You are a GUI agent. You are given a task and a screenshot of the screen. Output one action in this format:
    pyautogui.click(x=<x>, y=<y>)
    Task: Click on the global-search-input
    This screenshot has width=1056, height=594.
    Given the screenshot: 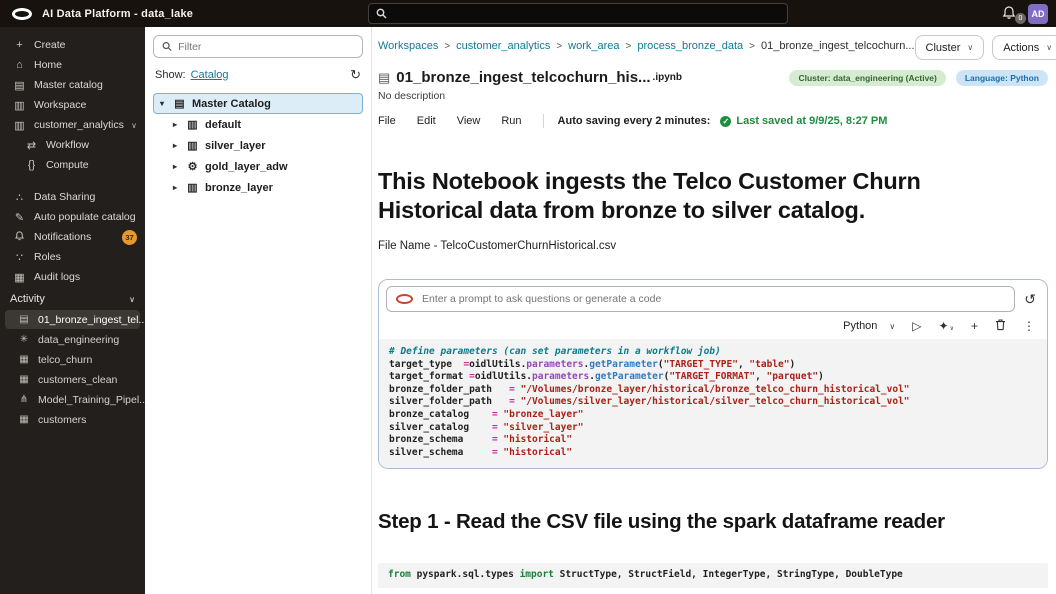 What is the action you would take?
    pyautogui.click(x=586, y=13)
    